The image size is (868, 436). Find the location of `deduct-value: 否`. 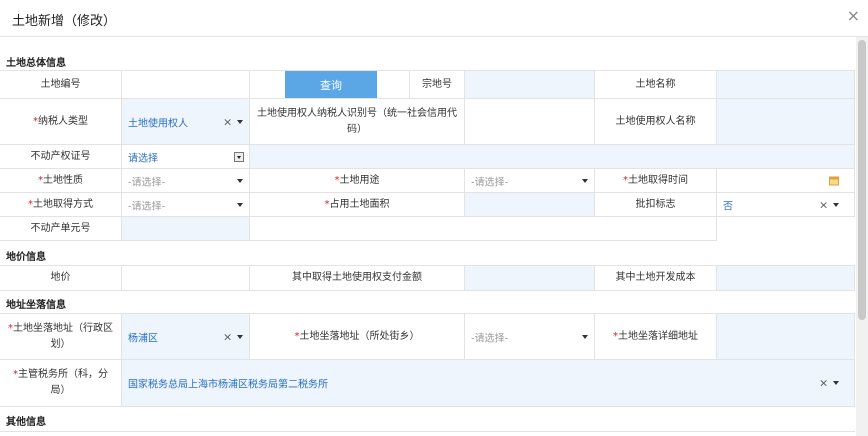

deduct-value: 否 is located at coordinates (728, 206).